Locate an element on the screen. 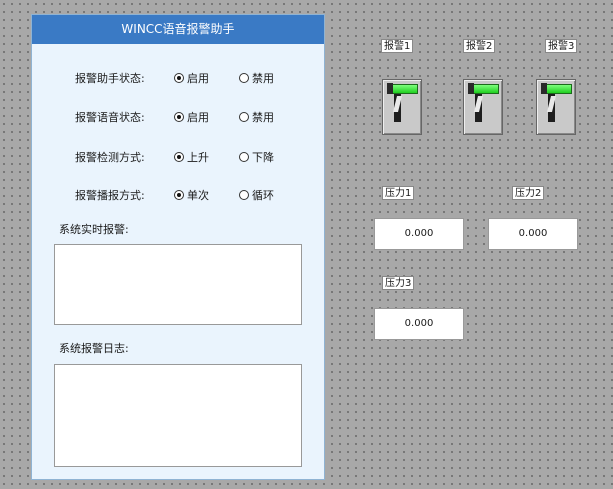 This screenshot has width=613, height=489. alarm-2-switch is located at coordinates (483, 107).